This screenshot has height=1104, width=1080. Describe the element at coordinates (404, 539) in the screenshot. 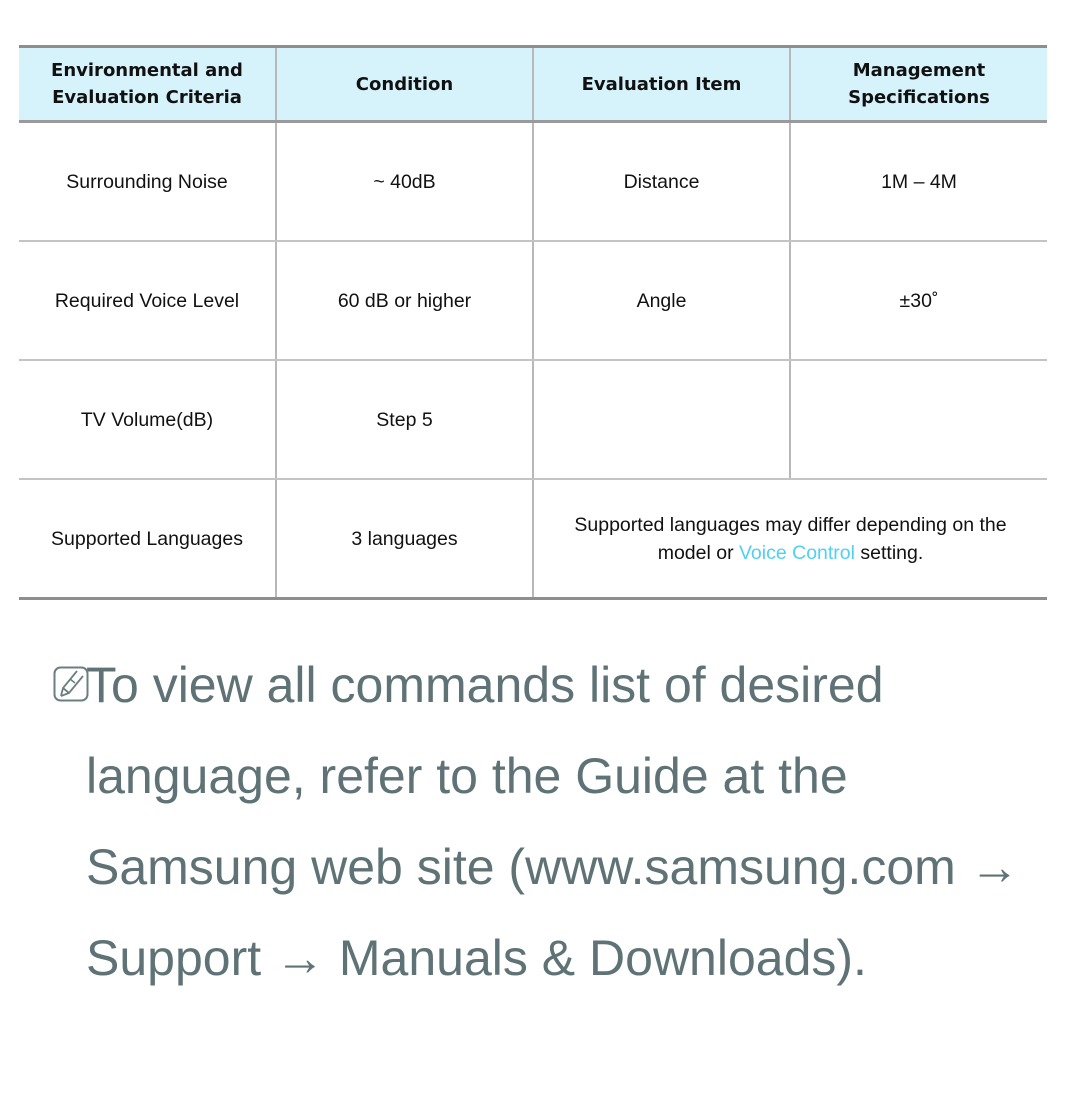

I see `cell-condition: 3 languages` at that location.